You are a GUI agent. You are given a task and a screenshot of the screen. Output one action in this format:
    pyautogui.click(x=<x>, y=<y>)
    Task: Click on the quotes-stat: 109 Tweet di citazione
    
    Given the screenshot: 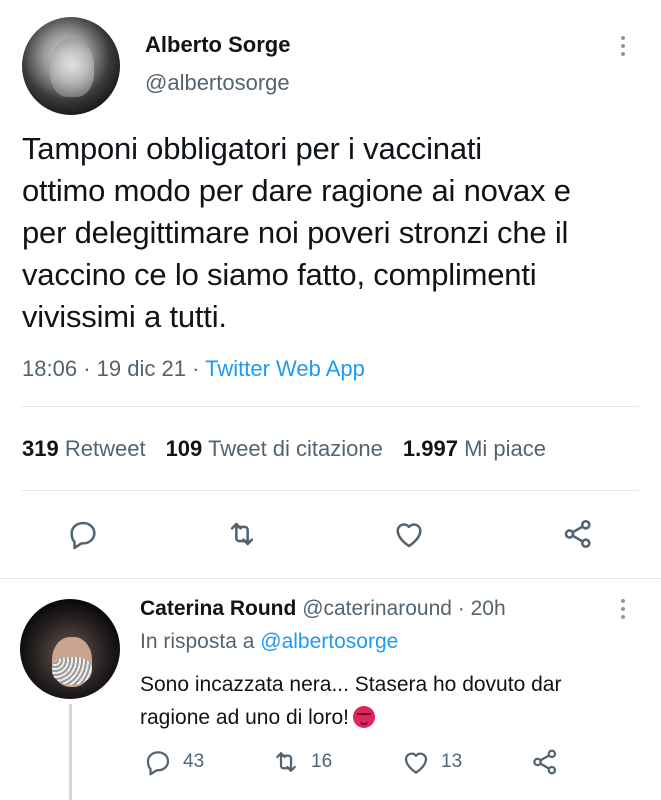 What is the action you would take?
    pyautogui.click(x=274, y=448)
    